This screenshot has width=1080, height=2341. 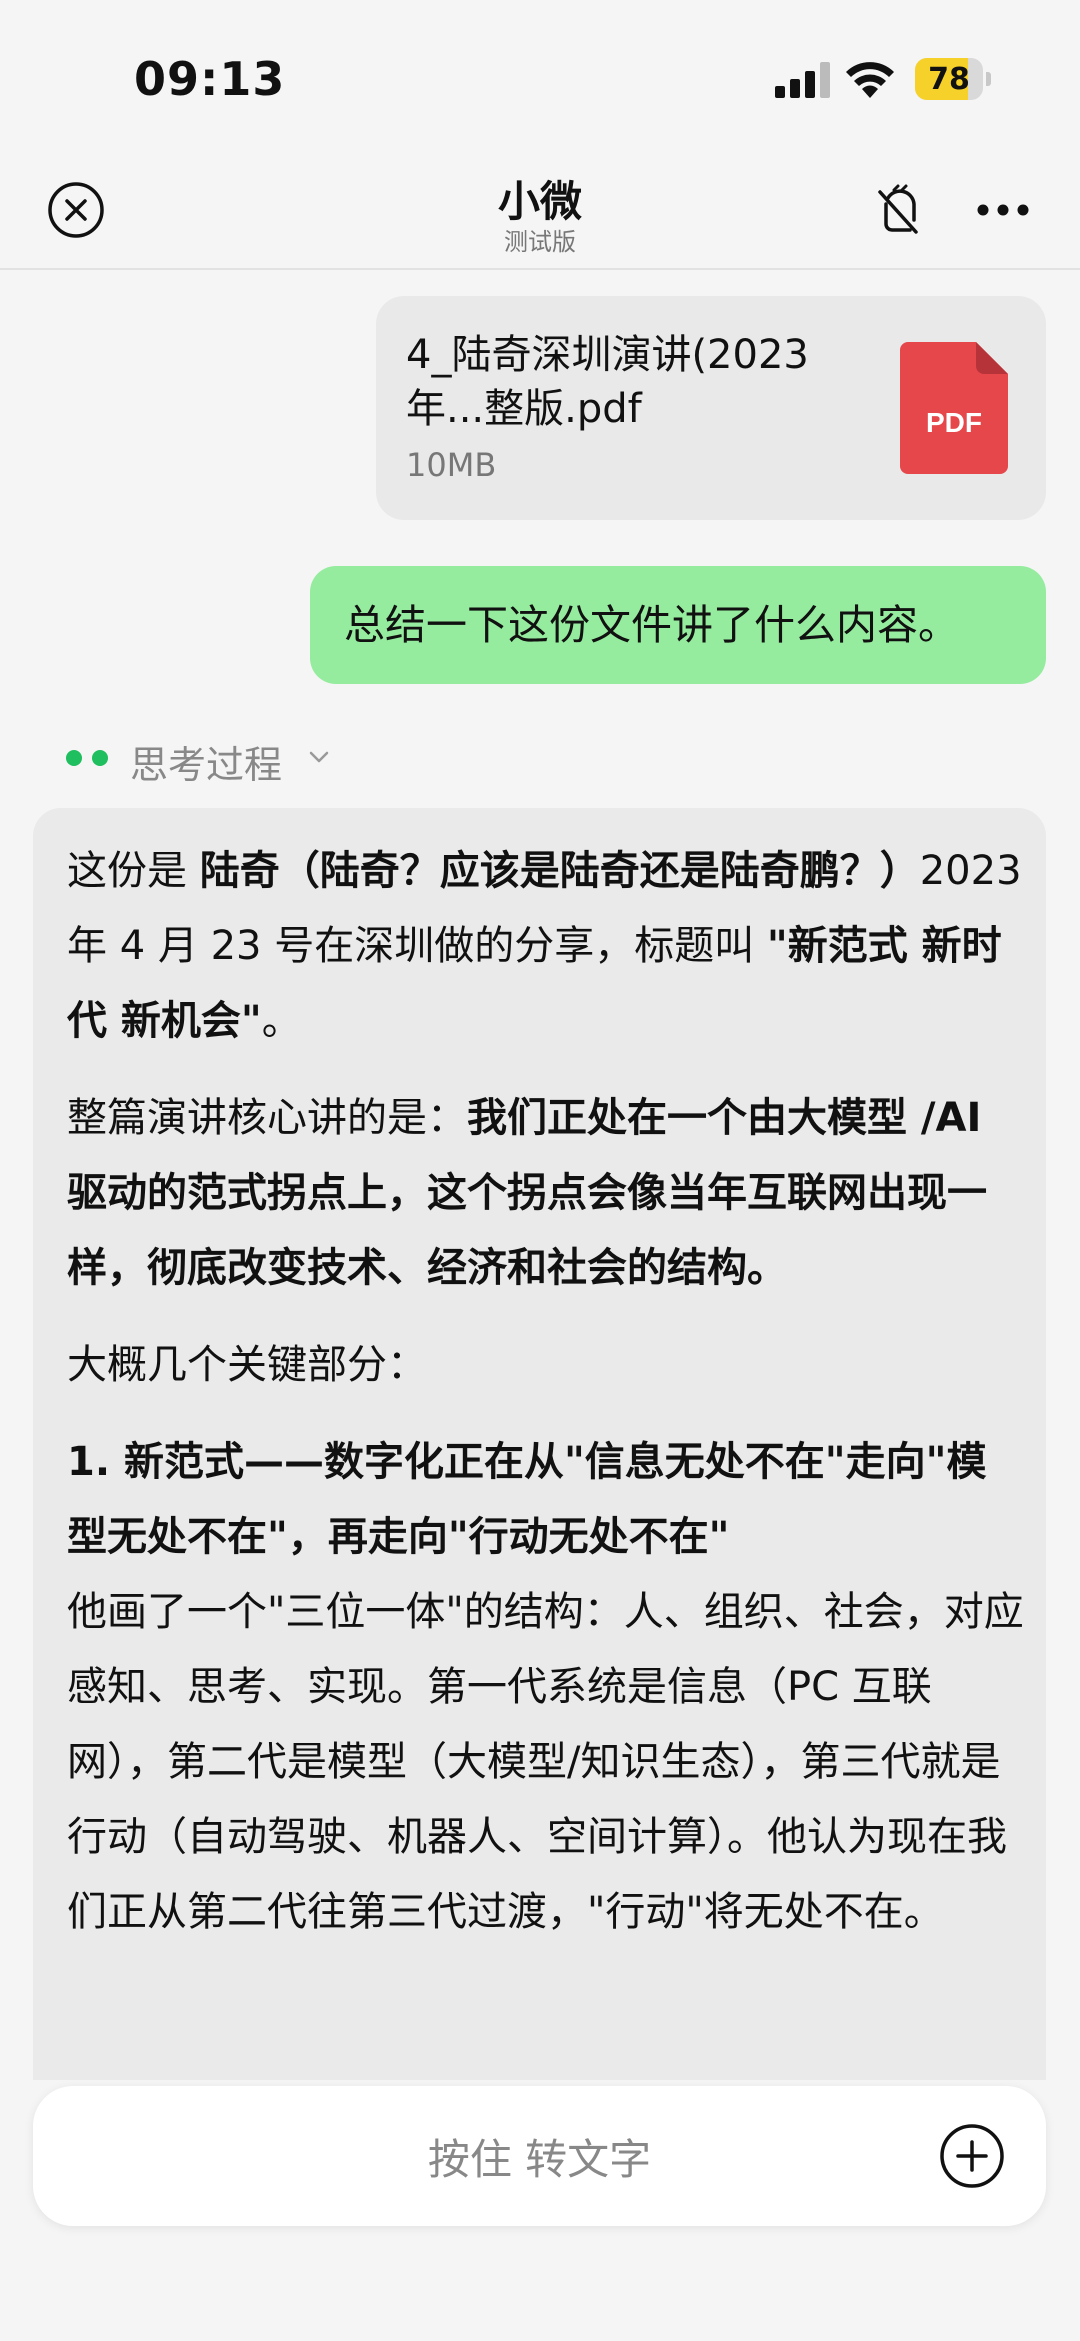 What do you see at coordinates (972, 2156) in the screenshot?
I see `add-icon` at bounding box center [972, 2156].